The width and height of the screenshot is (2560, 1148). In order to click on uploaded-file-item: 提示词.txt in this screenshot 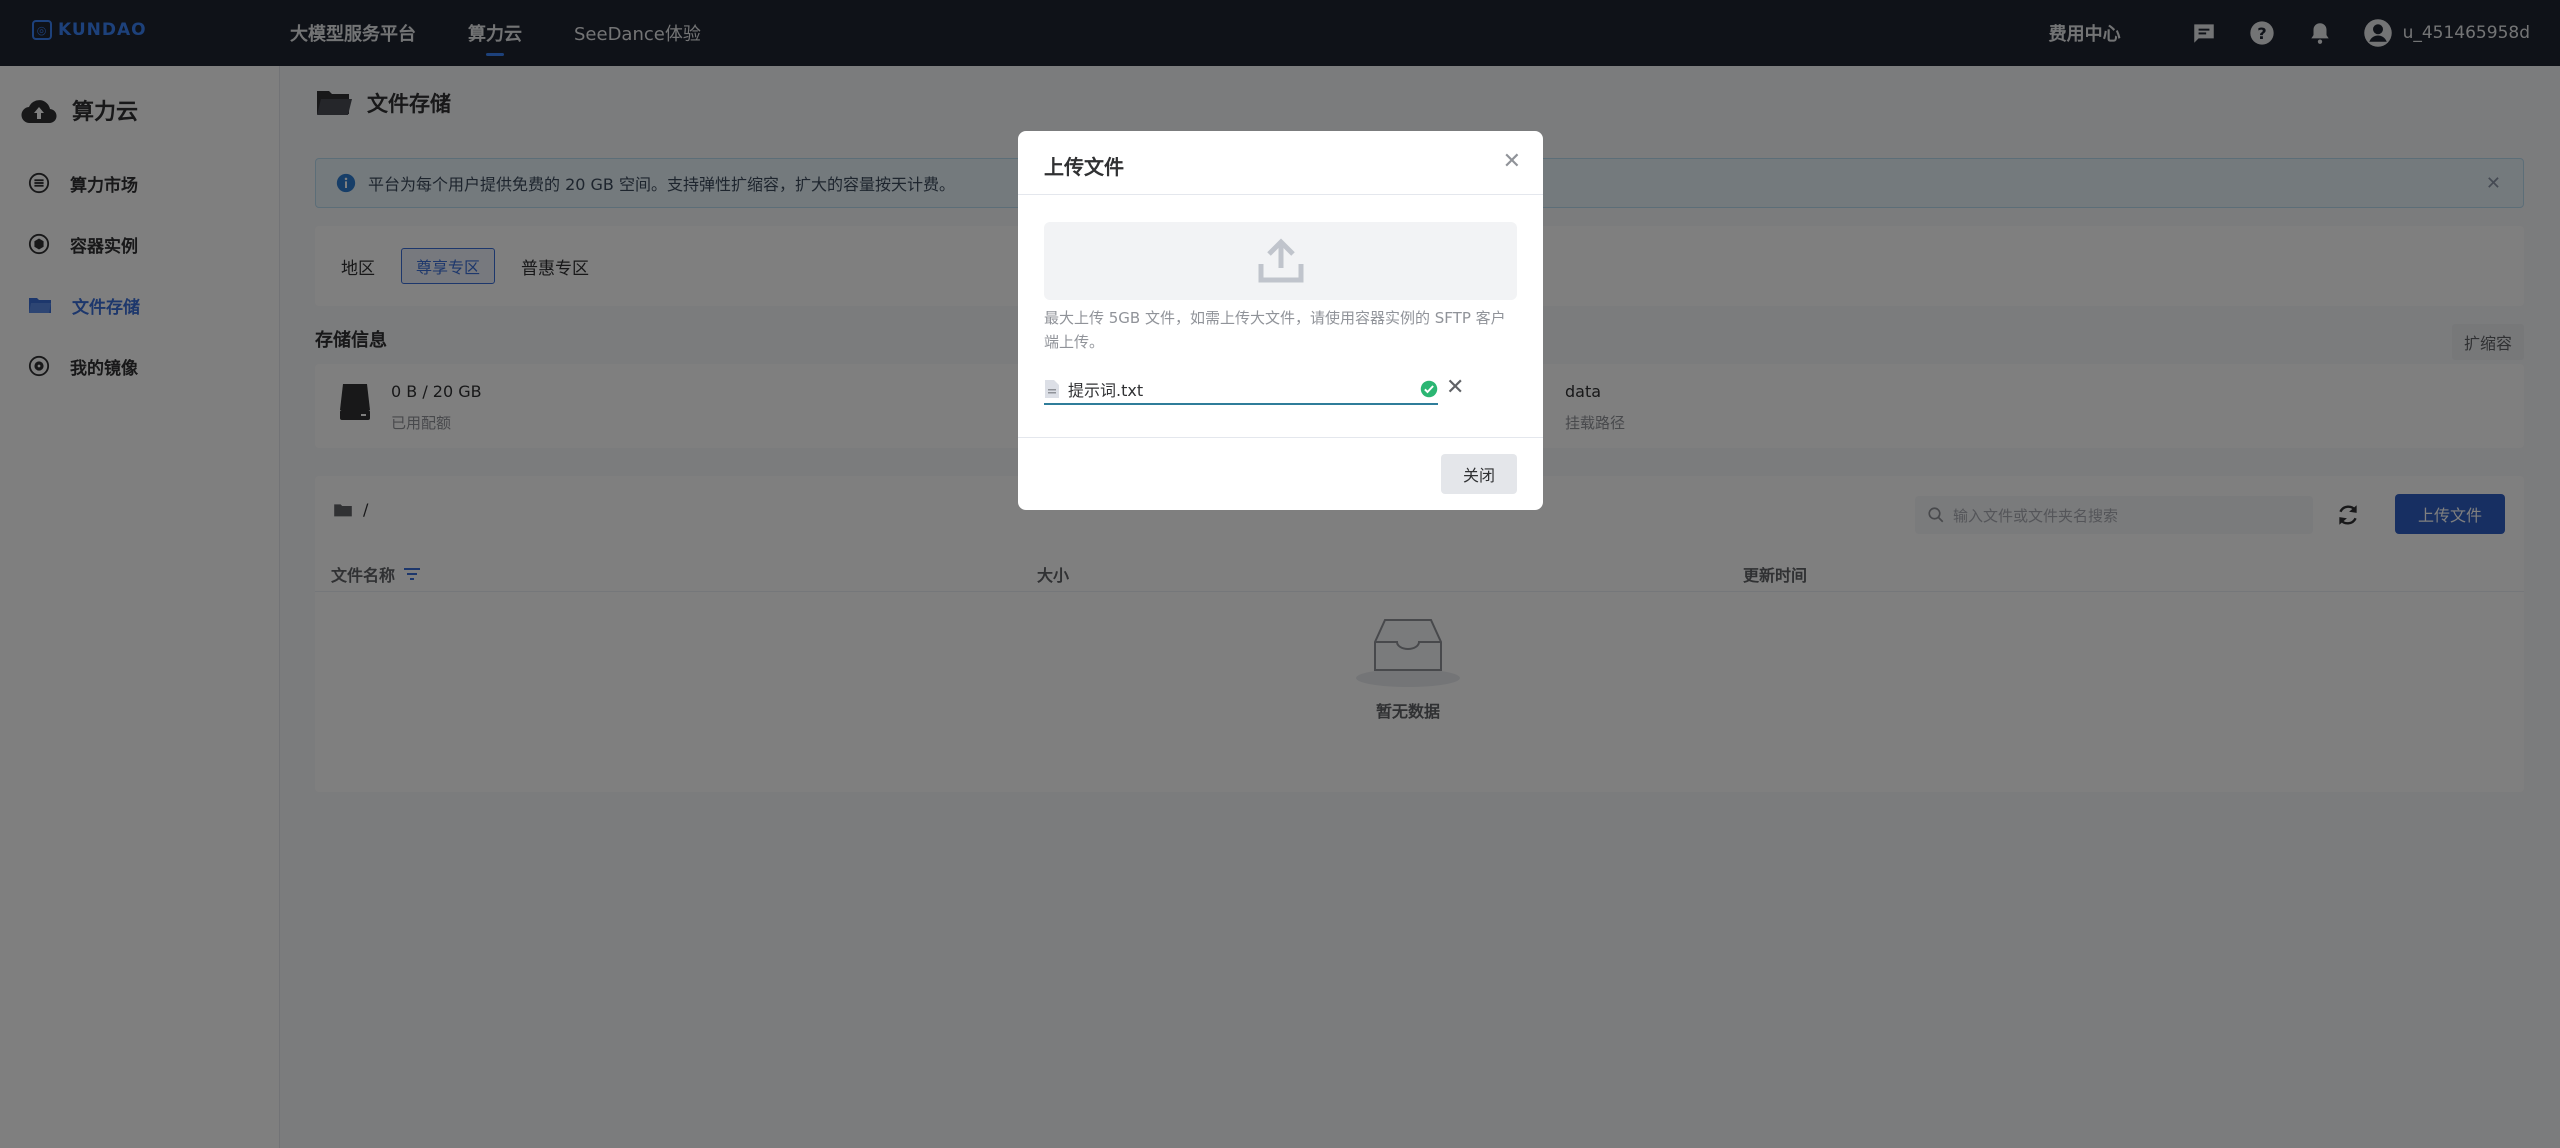, I will do `click(1241, 390)`.